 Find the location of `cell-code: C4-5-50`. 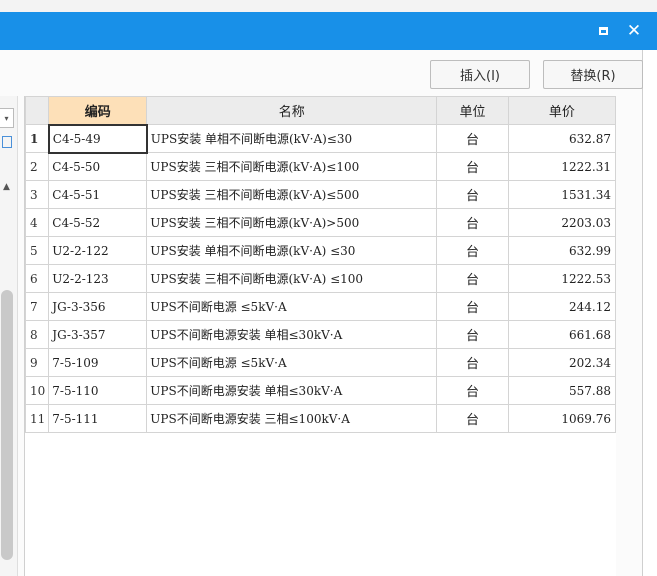

cell-code: C4-5-50 is located at coordinates (98, 166).